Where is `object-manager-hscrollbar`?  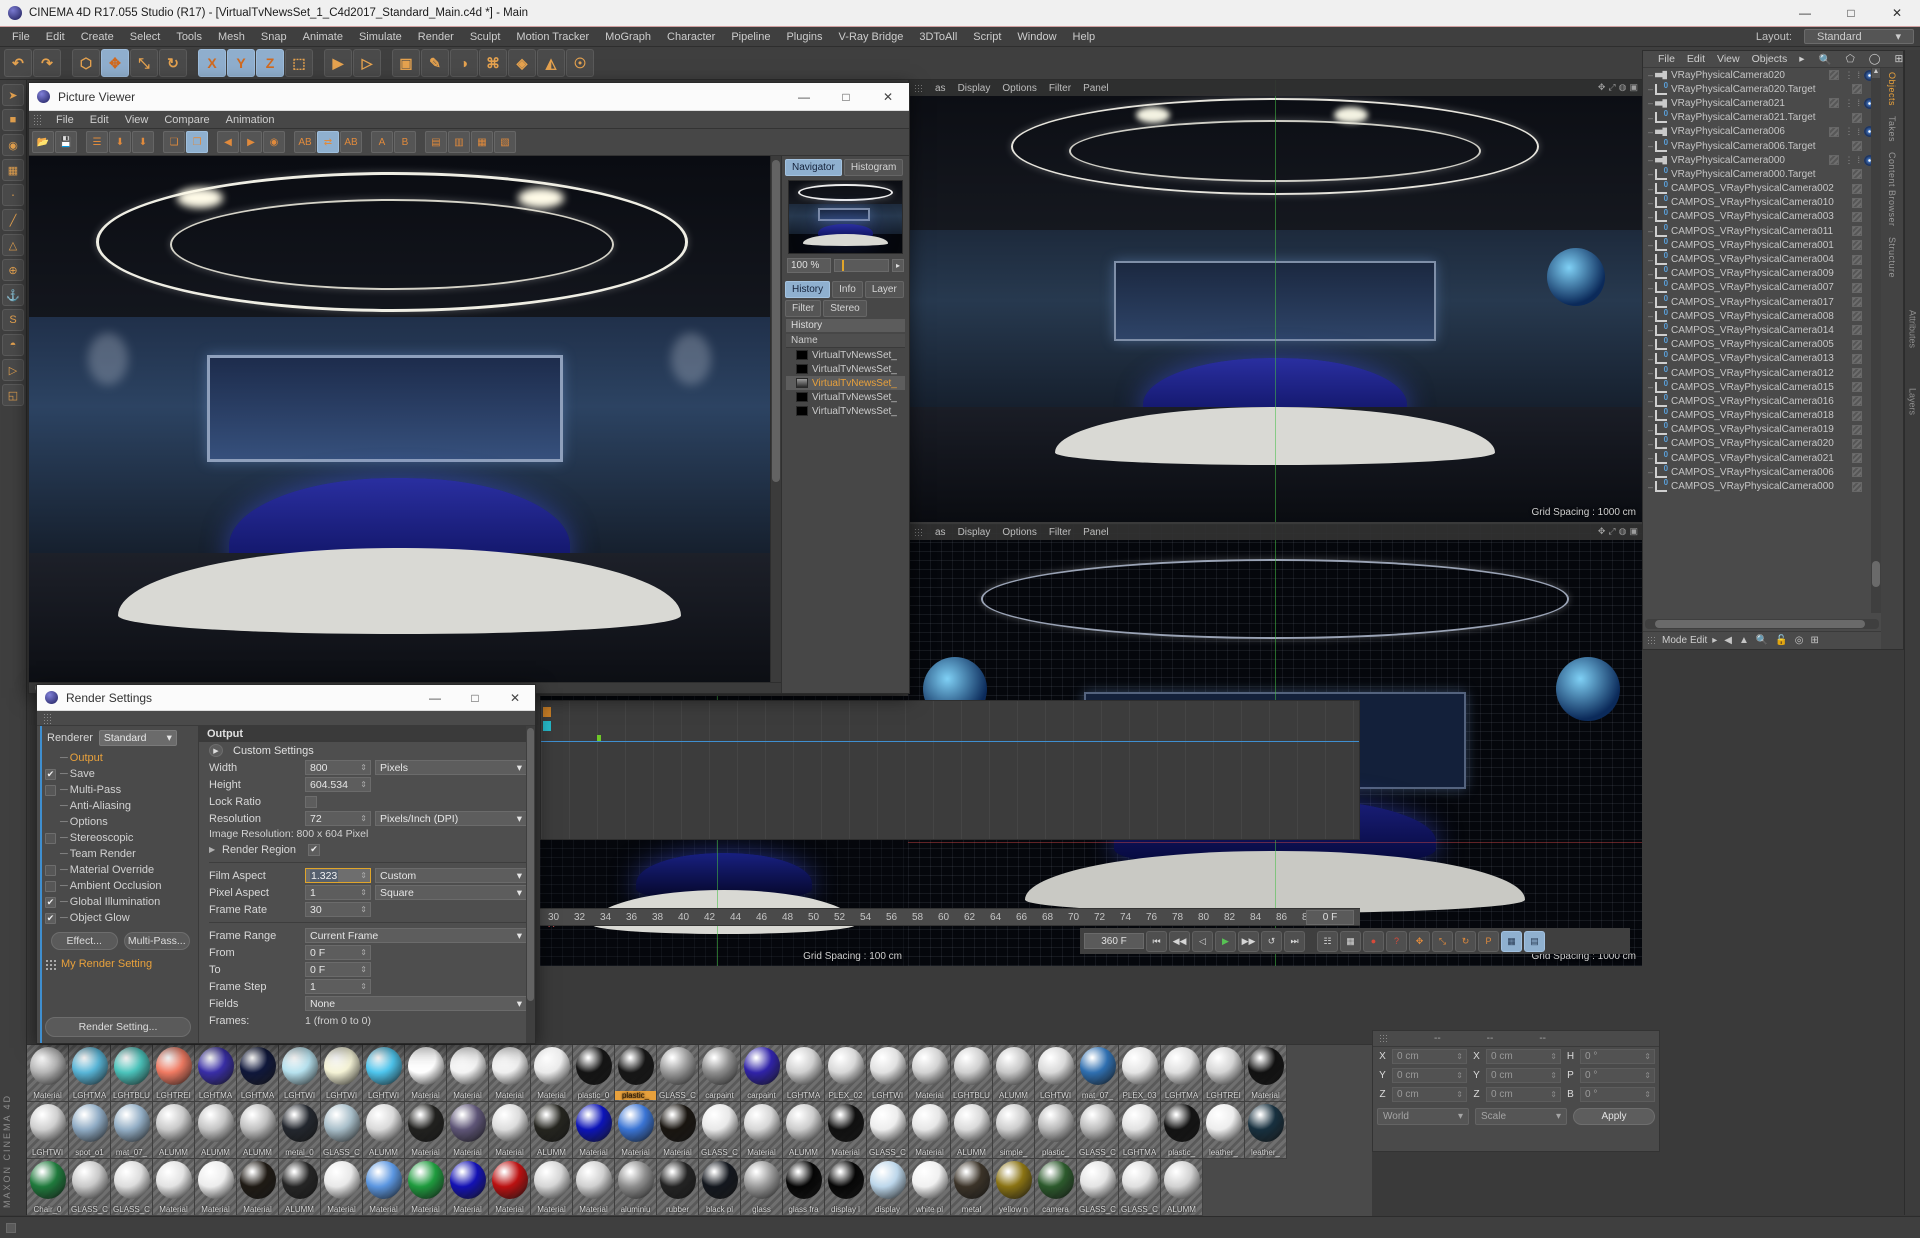
object-manager-hscrollbar is located at coordinates (1762, 624).